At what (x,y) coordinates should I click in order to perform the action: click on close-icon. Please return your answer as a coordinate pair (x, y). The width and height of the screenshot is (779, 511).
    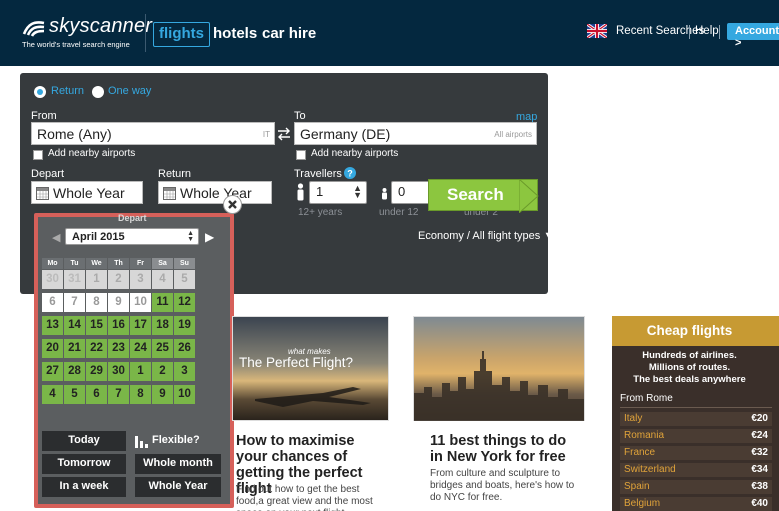
    Looking at the image, I should click on (232, 204).